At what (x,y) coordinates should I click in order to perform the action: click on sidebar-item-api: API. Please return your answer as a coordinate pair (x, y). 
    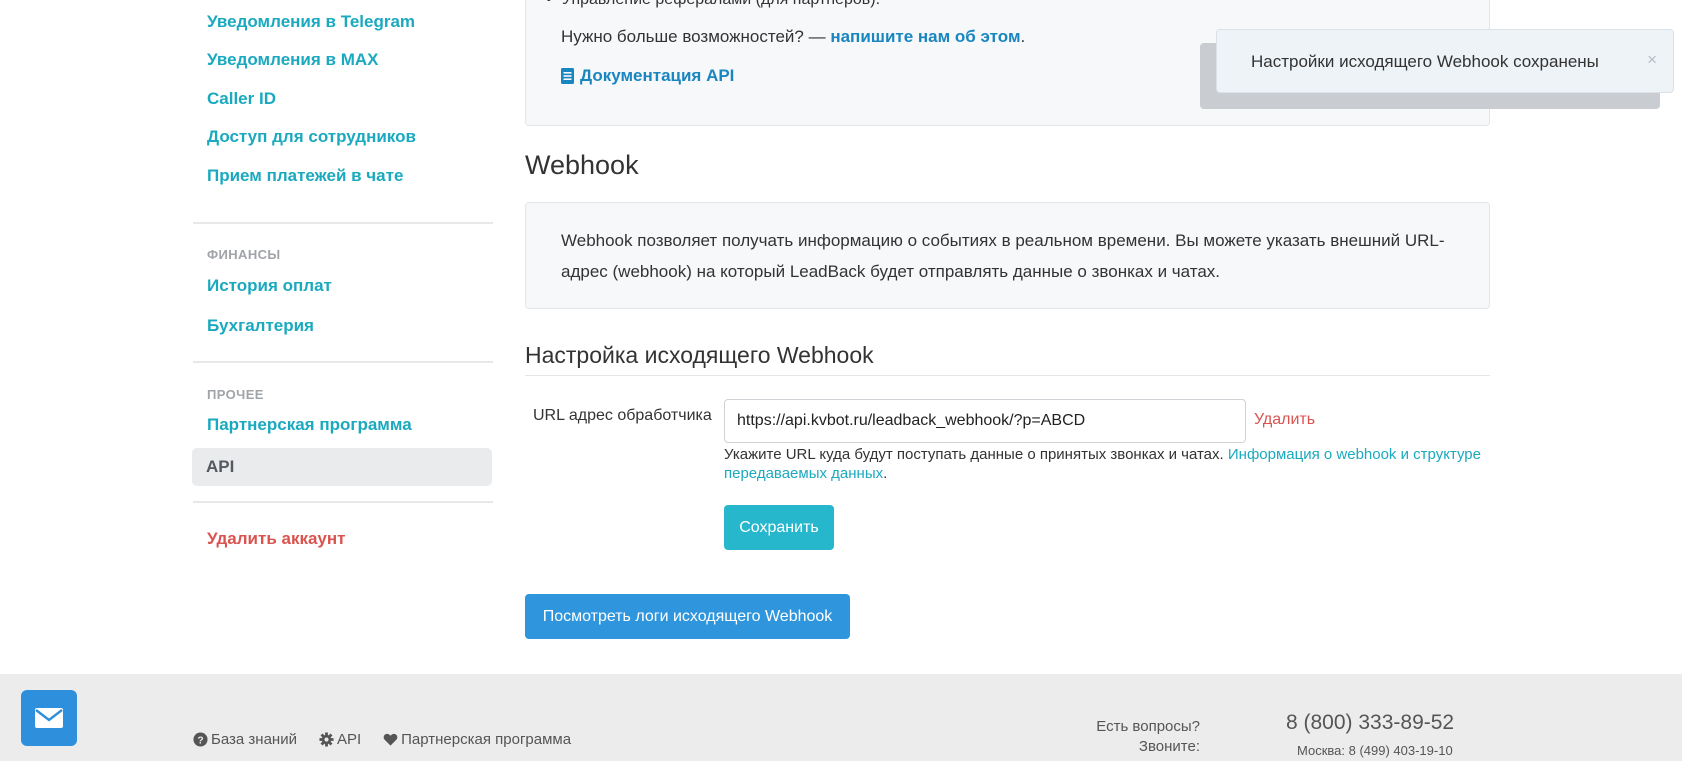
    Looking at the image, I should click on (342, 467).